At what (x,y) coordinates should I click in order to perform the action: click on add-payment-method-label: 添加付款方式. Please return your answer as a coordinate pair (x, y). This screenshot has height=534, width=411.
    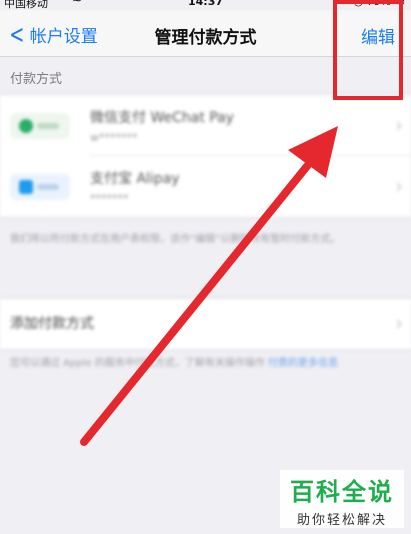
    Looking at the image, I should click on (52, 324).